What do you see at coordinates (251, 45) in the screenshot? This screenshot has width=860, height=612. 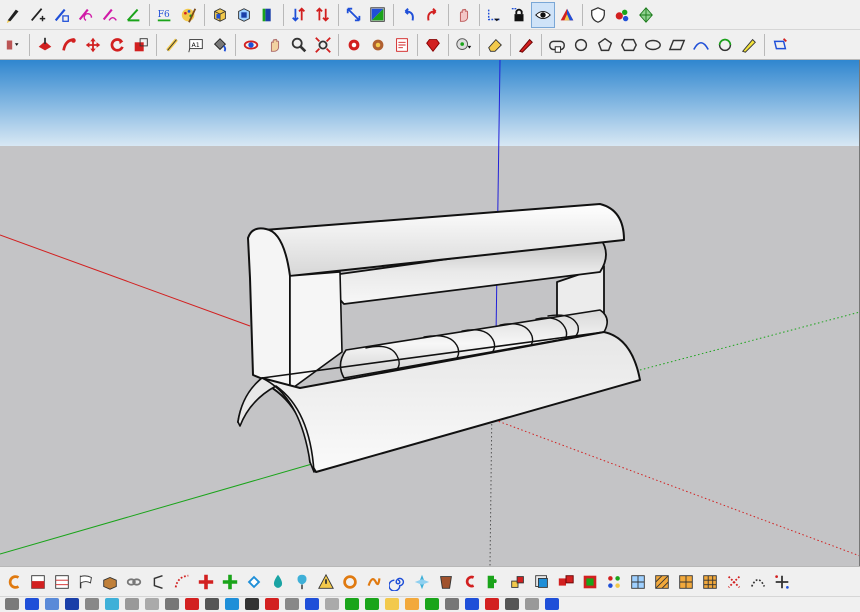 I see `orbit-button` at bounding box center [251, 45].